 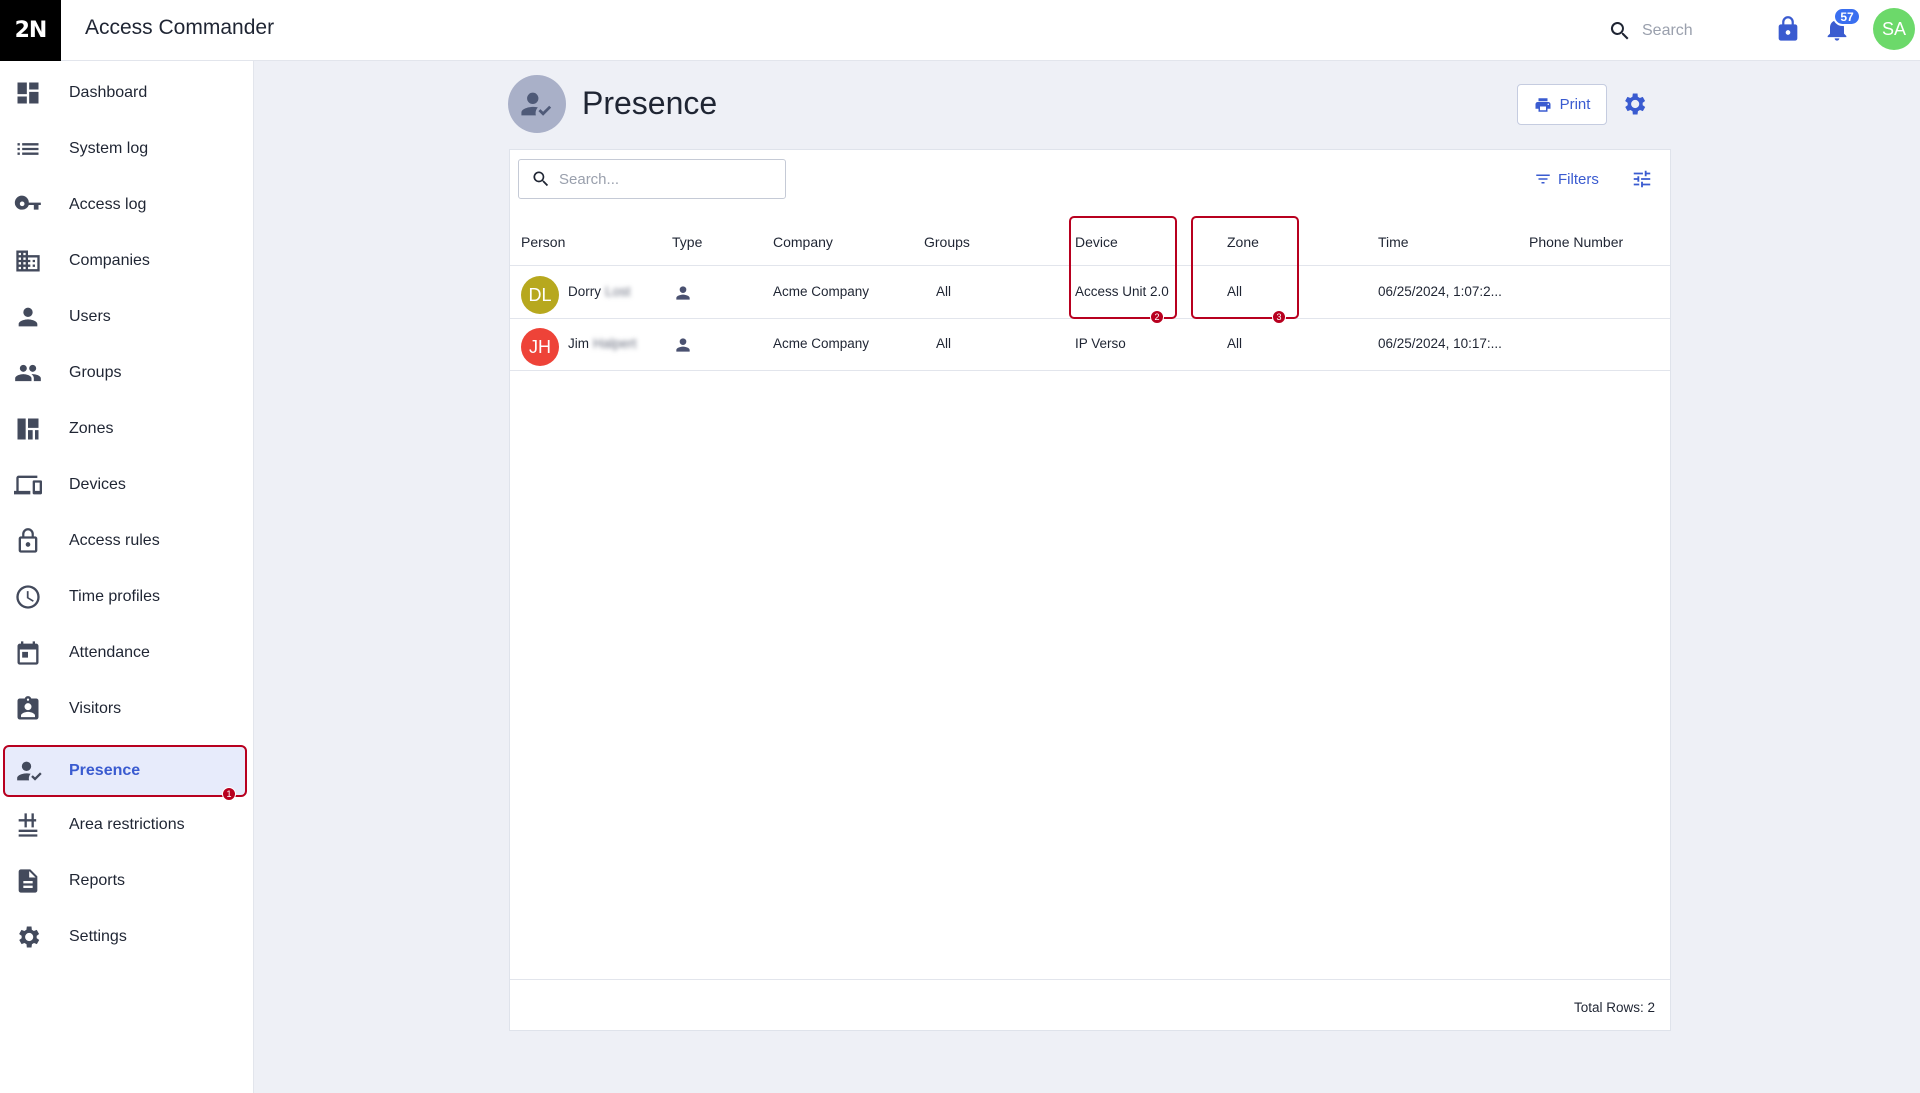 I want to click on calendar-icon, so click(x=28, y=653).